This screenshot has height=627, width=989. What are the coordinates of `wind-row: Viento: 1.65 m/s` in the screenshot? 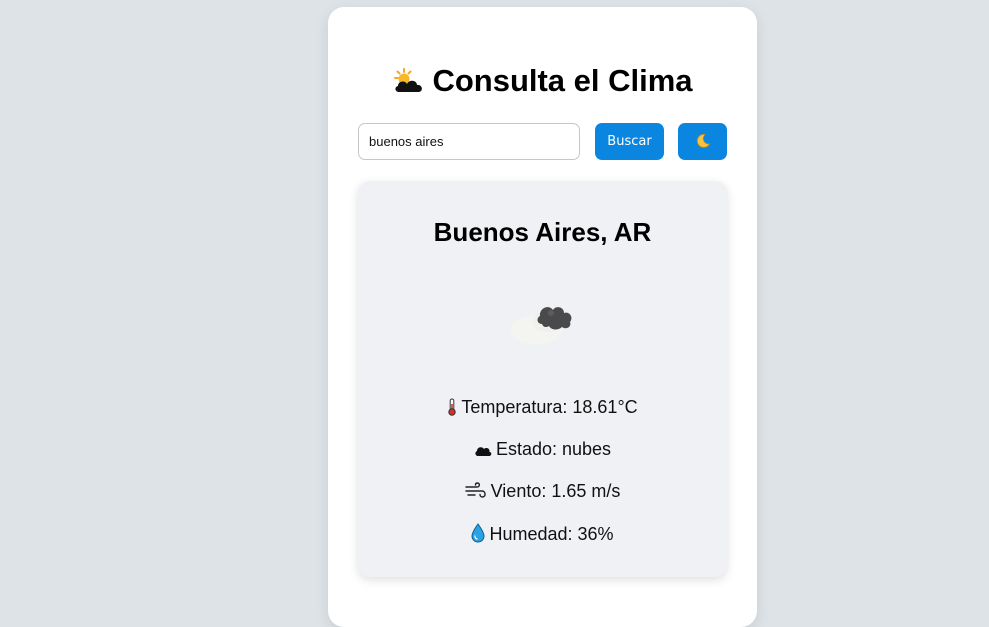 It's located at (542, 493).